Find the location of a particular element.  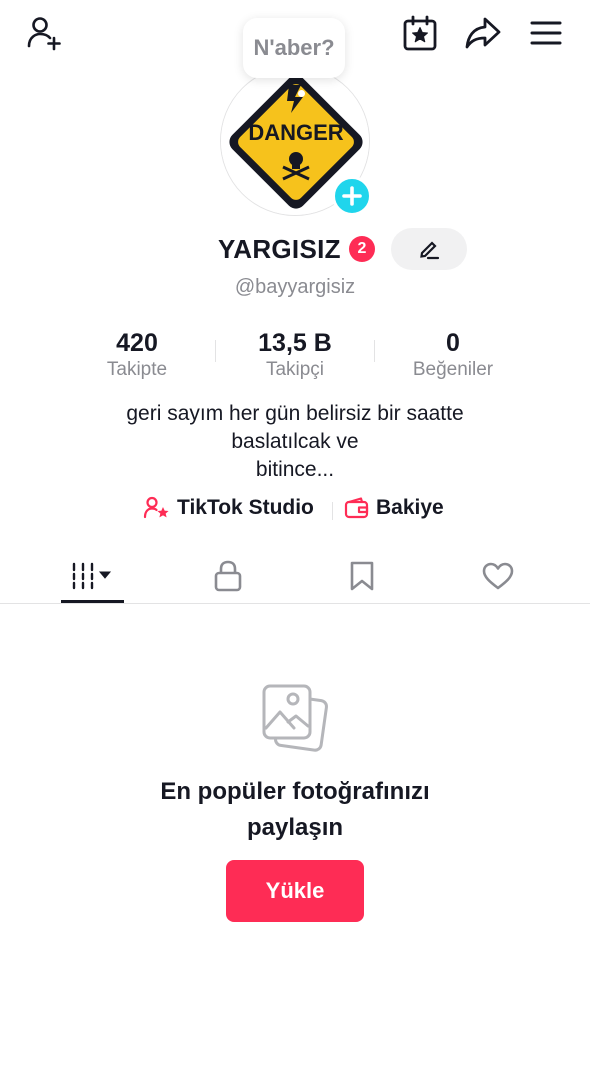

grid-lines-icon is located at coordinates (92, 576).